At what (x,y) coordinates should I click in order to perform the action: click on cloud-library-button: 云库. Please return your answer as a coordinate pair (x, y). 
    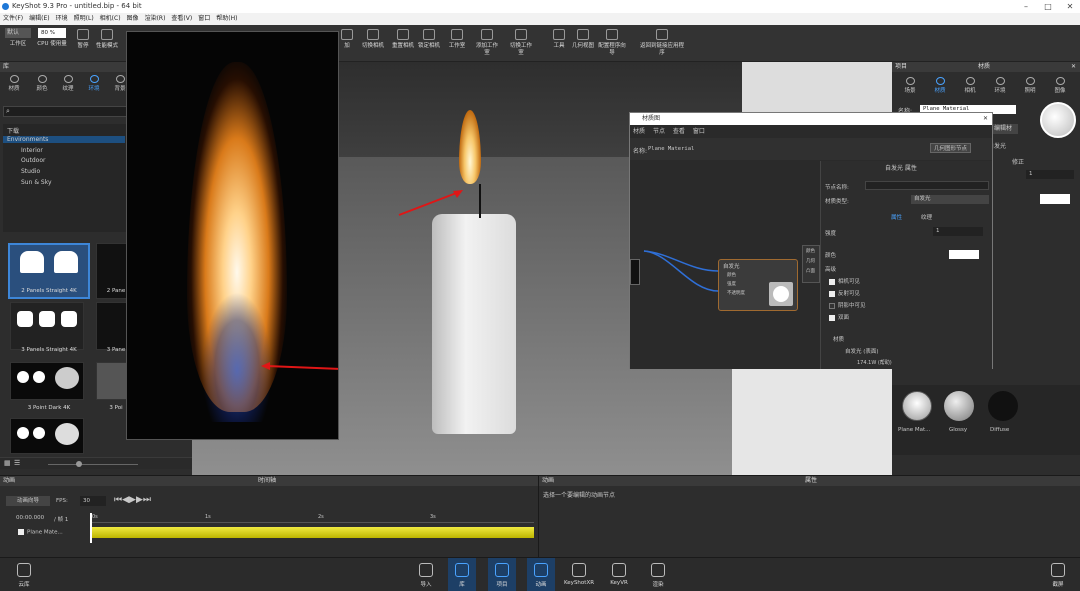
    Looking at the image, I should click on (24, 574).